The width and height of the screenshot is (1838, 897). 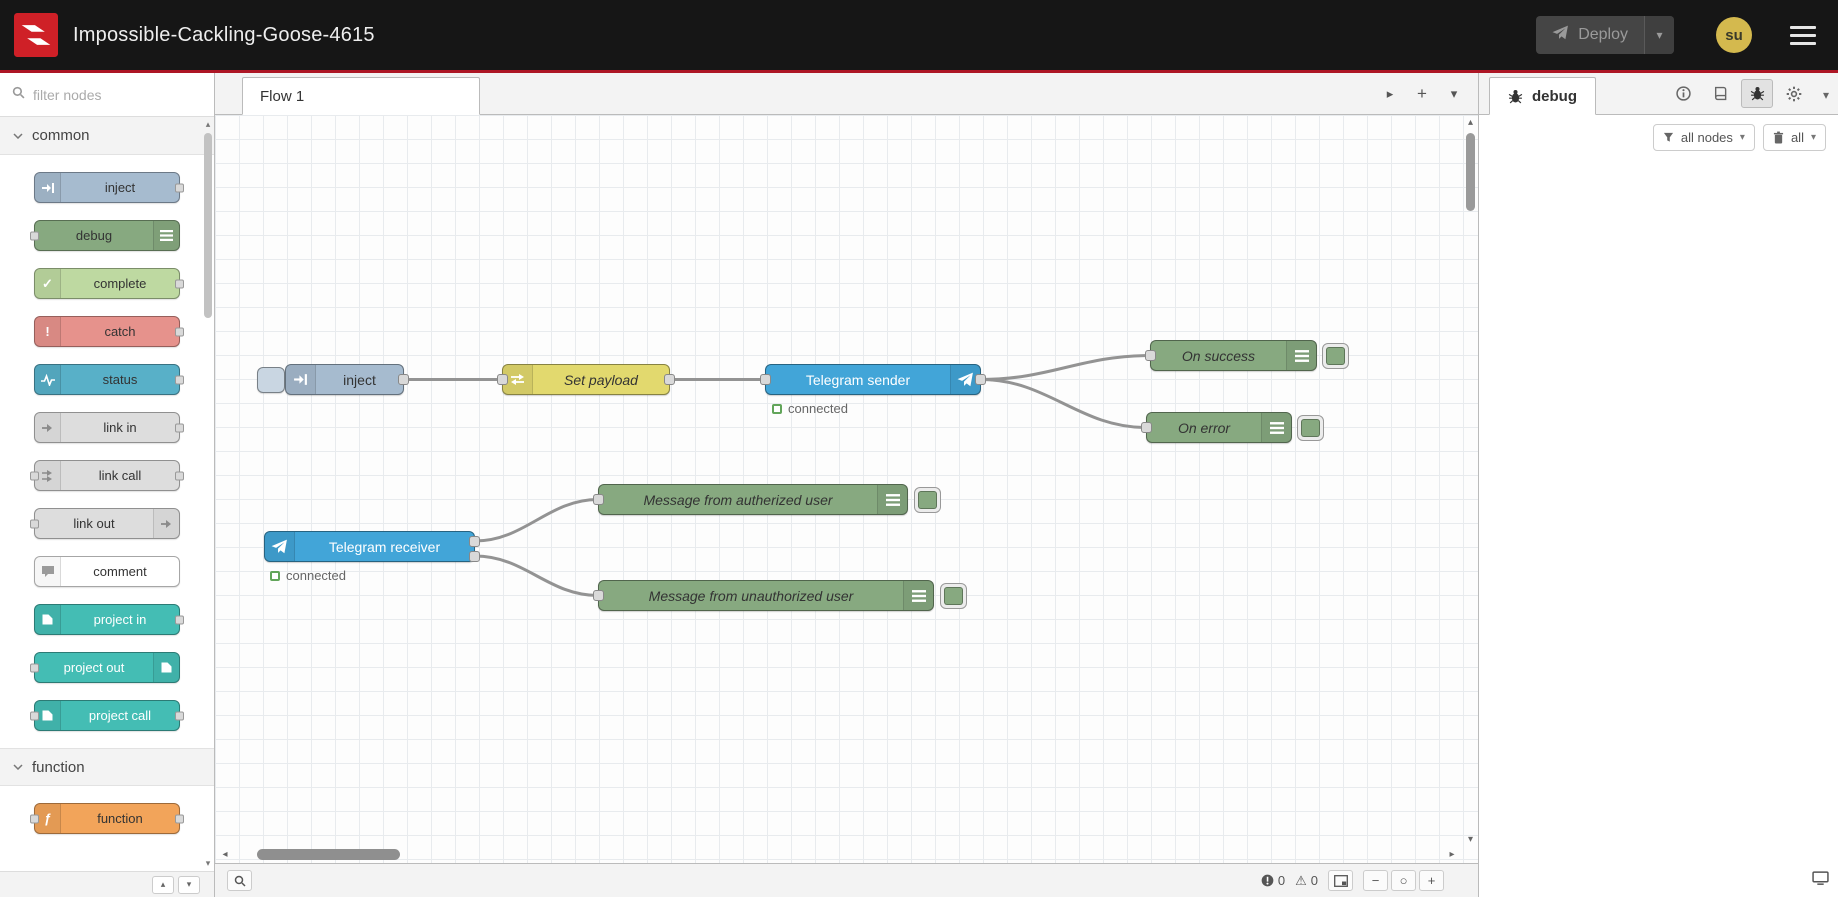 What do you see at coordinates (1797, 137) in the screenshot?
I see `clear-label: all` at bounding box center [1797, 137].